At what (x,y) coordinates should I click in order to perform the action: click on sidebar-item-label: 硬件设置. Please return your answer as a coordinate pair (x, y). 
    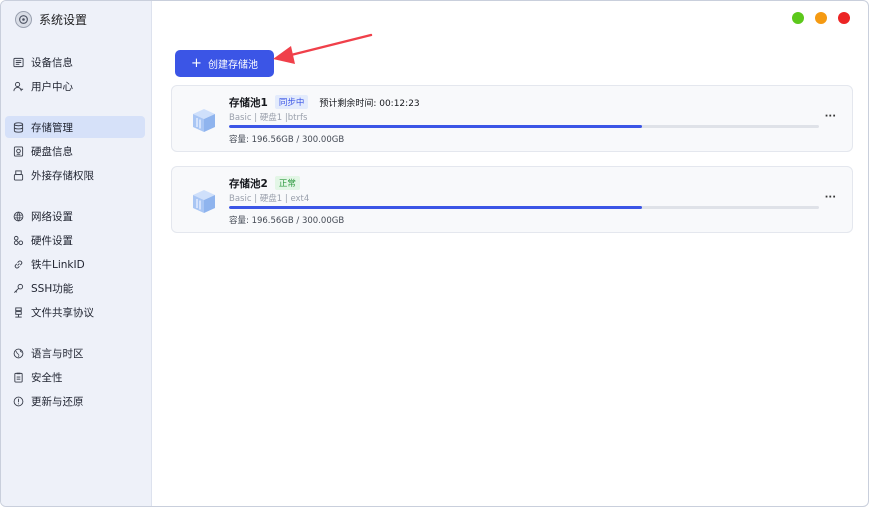
    Looking at the image, I should click on (52, 240).